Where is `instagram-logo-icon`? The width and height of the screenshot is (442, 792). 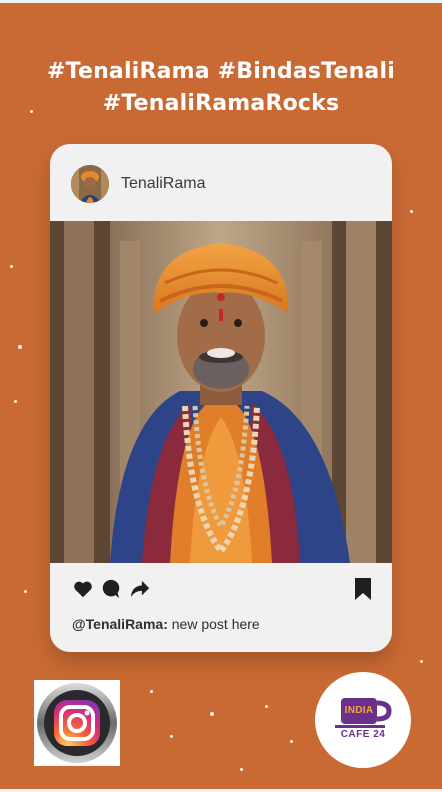 instagram-logo-icon is located at coordinates (77, 723).